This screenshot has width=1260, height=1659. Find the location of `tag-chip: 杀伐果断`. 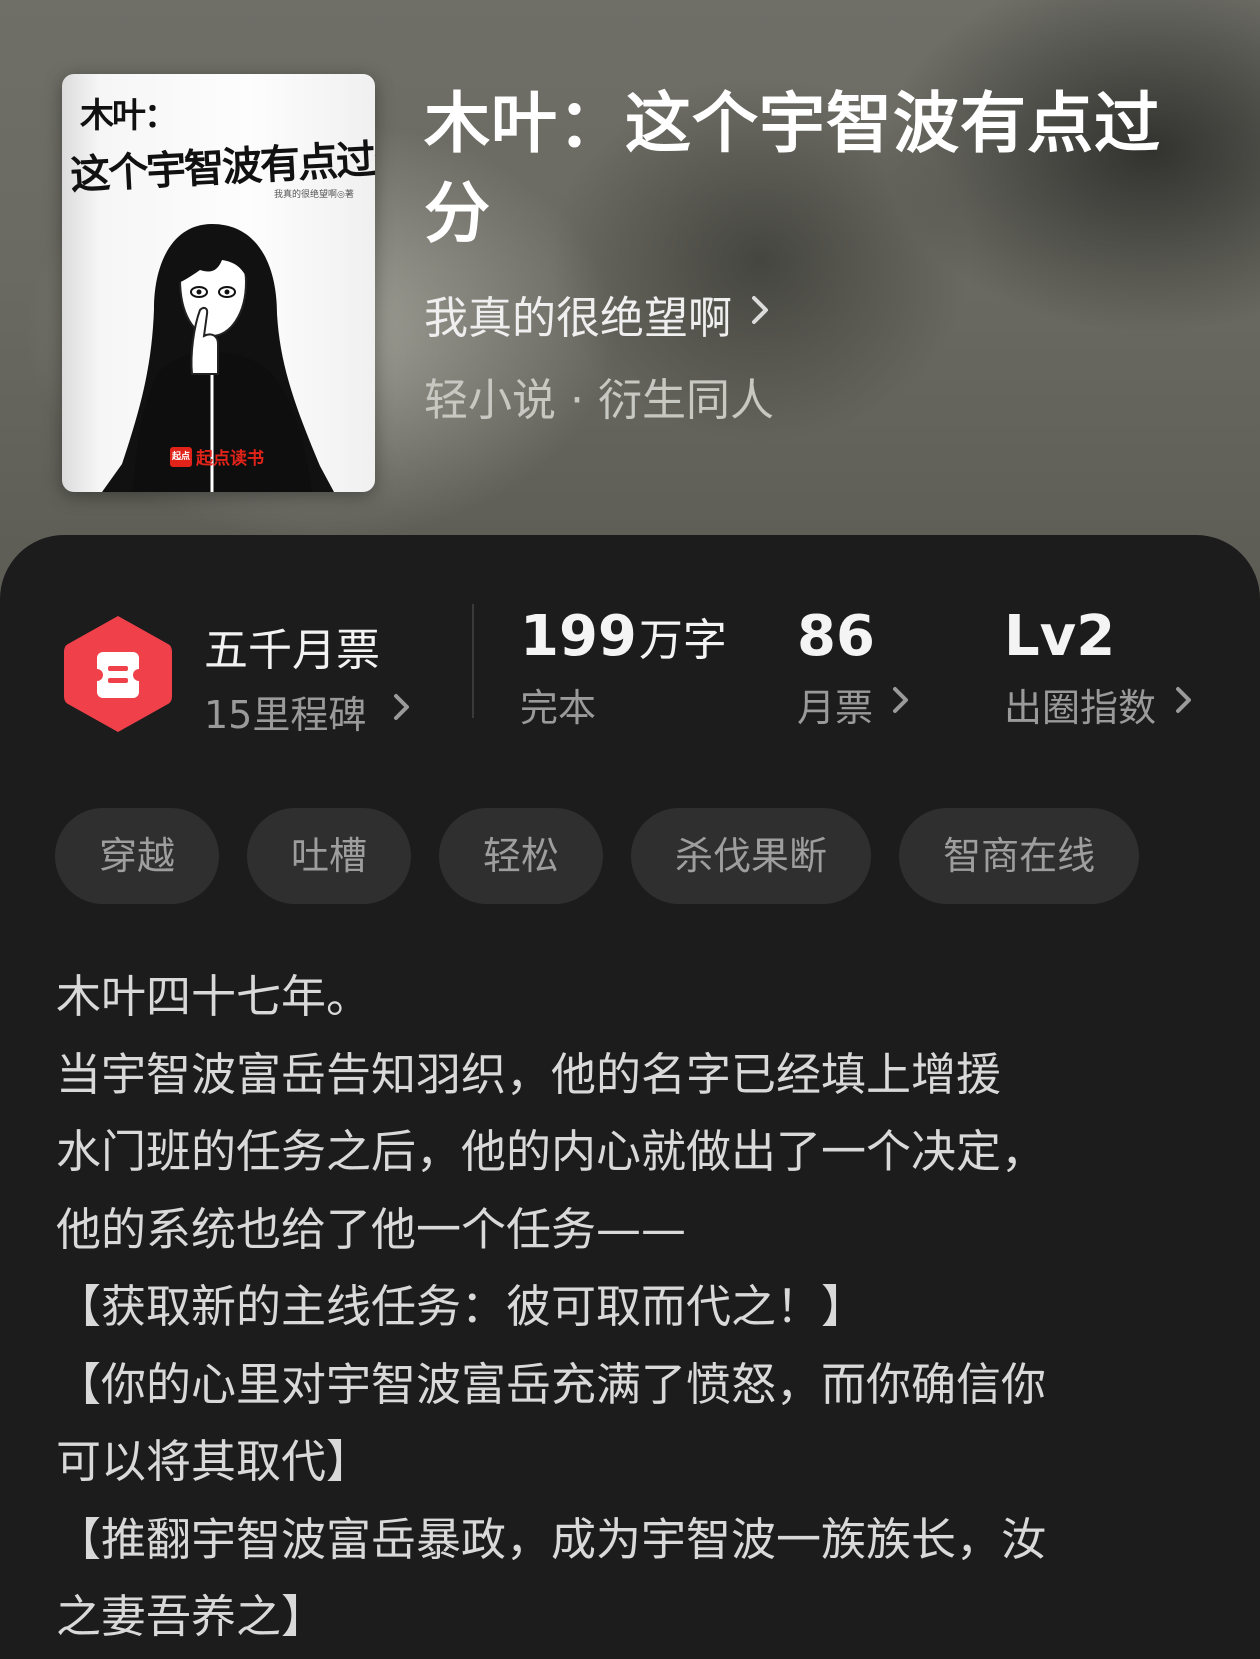

tag-chip: 杀伐果断 is located at coordinates (751, 856).